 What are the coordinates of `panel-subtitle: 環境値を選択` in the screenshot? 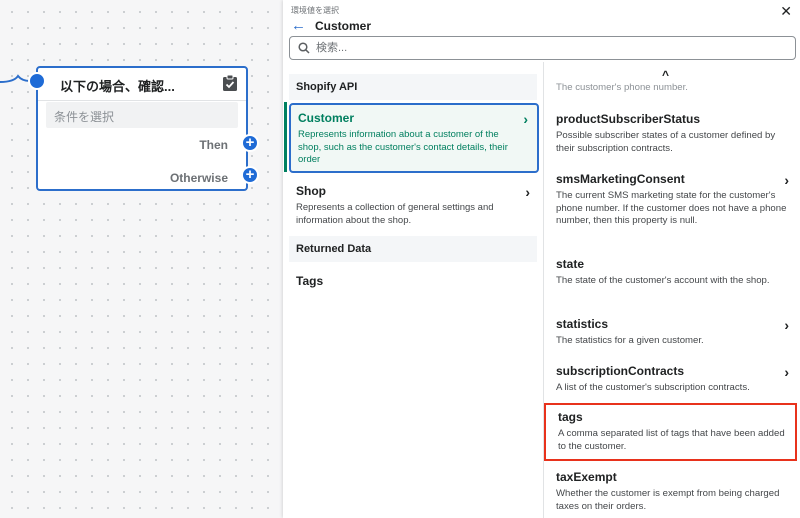 It's located at (315, 10).